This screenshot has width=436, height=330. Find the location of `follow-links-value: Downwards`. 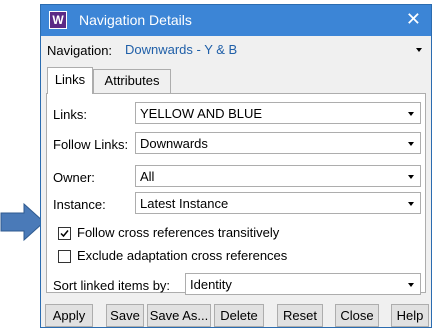

follow-links-value: Downwards is located at coordinates (174, 143).